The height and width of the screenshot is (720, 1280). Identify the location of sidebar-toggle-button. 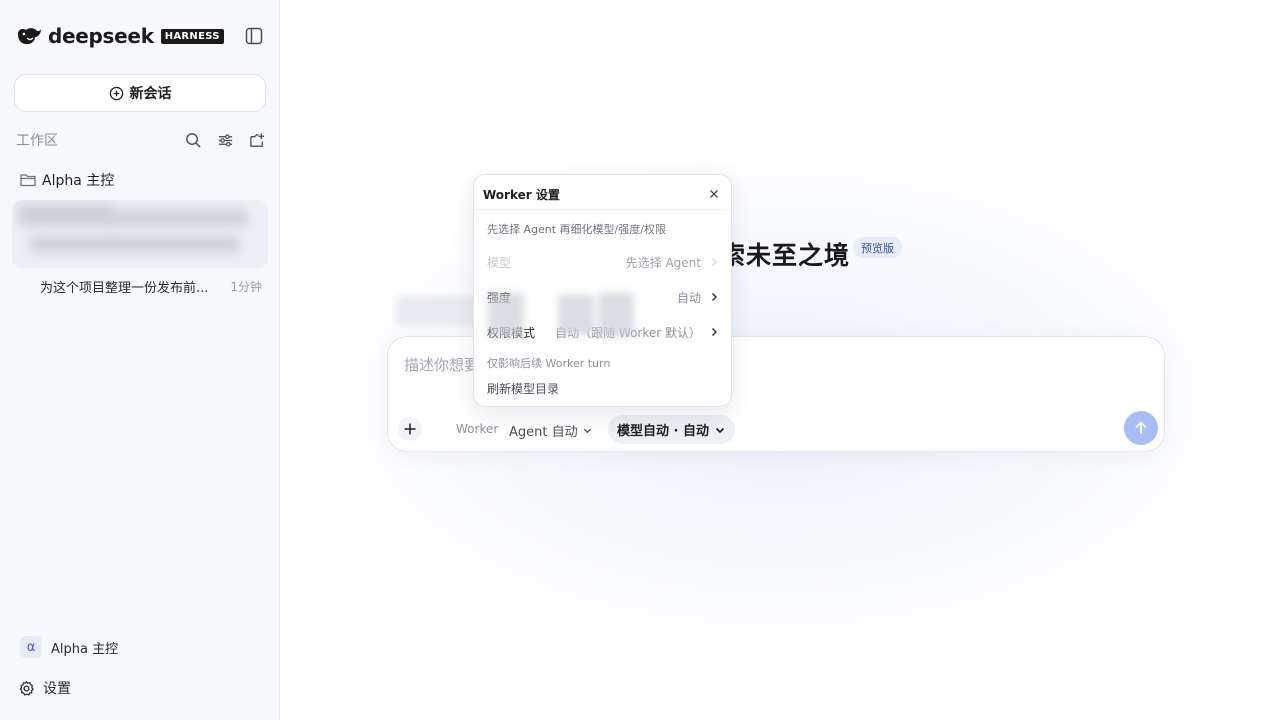
(254, 36).